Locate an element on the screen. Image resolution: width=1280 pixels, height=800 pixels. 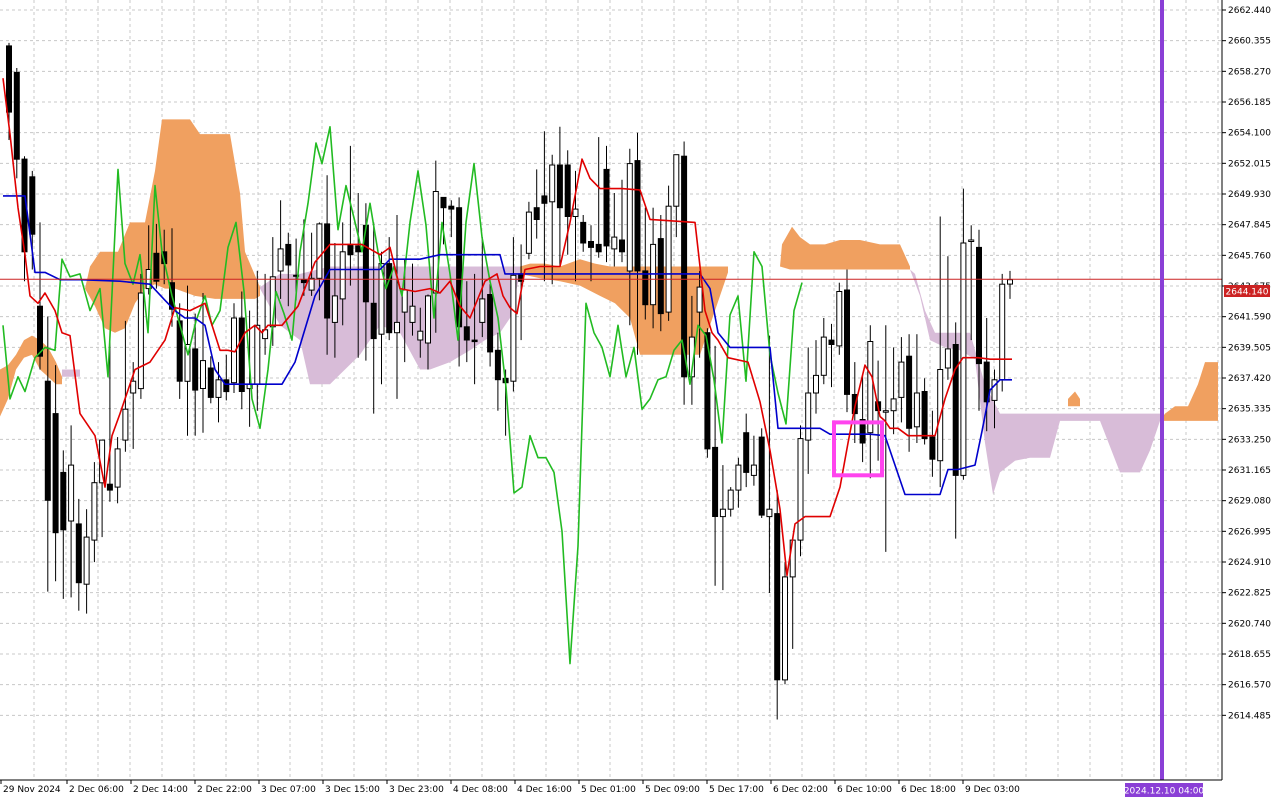
y-tick-label: 2629.080 is located at coordinates (1249, 502).